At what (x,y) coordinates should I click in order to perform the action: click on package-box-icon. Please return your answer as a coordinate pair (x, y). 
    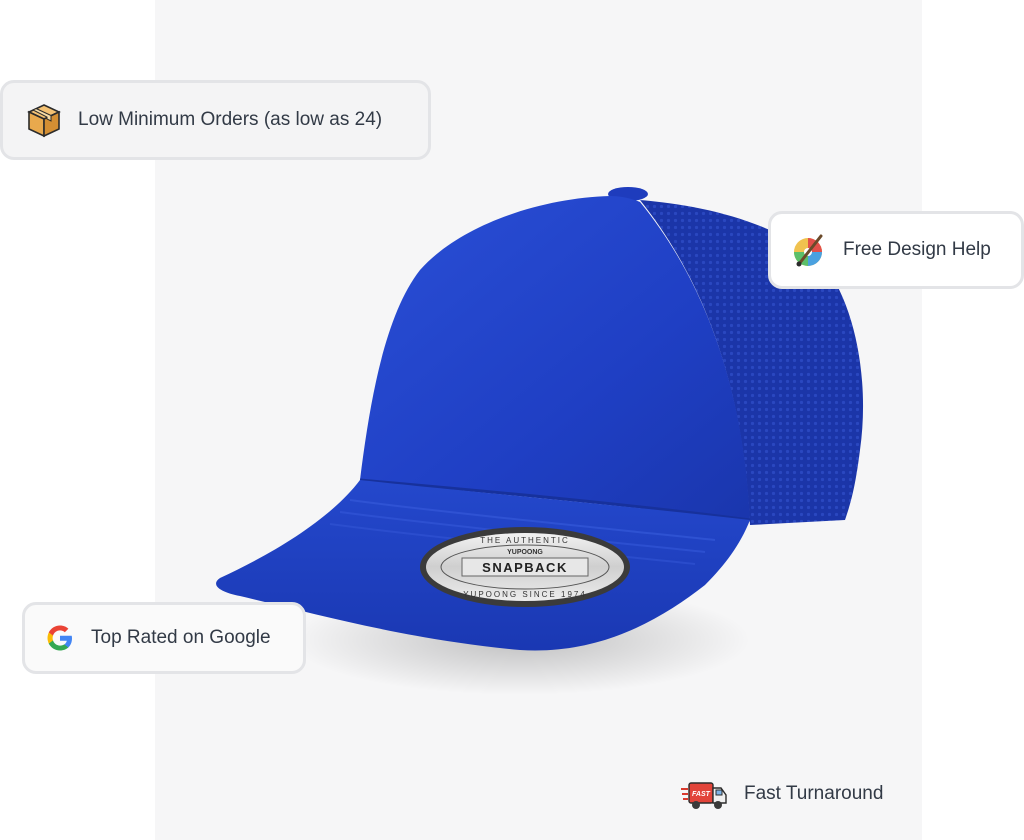
    Looking at the image, I should click on (44, 121).